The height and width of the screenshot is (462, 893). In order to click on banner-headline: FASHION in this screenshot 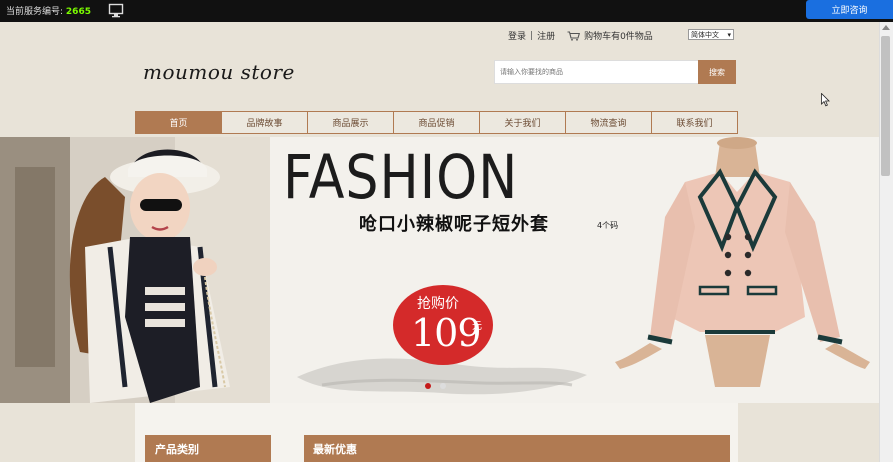, I will do `click(401, 177)`.